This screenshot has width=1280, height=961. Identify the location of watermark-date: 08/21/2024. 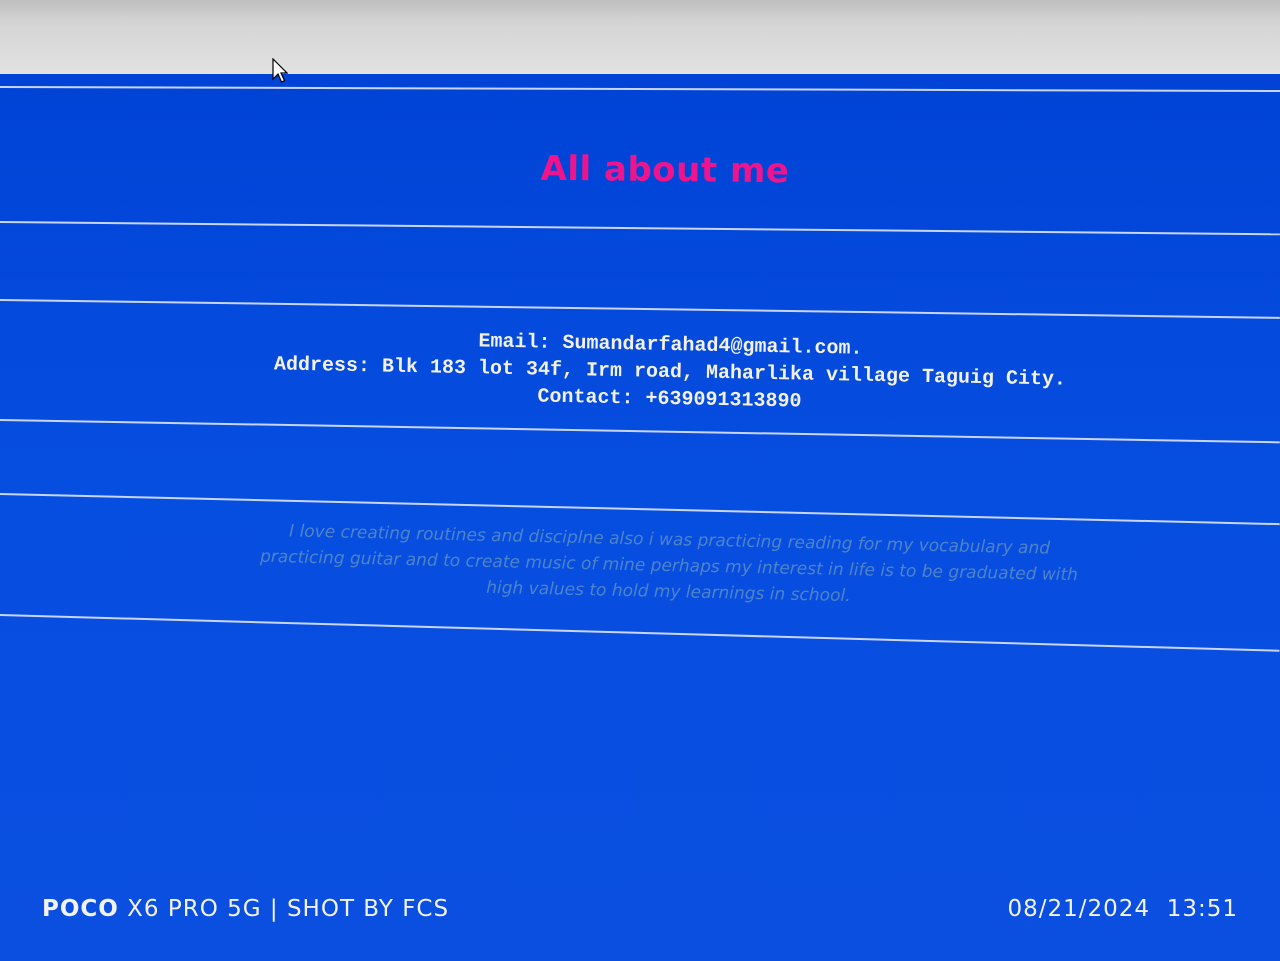
(1079, 909).